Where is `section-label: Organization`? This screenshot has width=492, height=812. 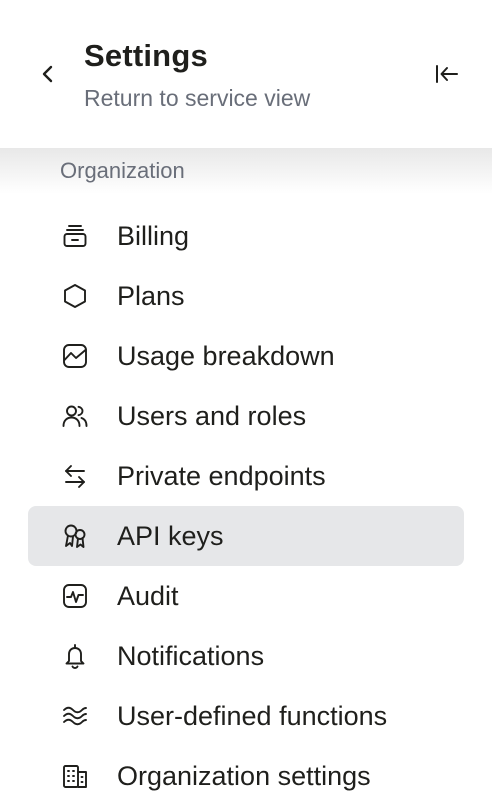 section-label: Organization is located at coordinates (122, 170).